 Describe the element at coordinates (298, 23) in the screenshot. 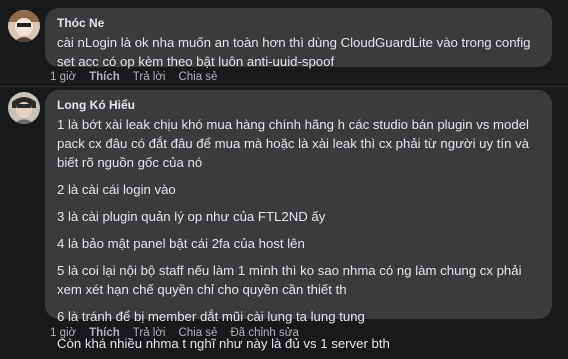

I see `comment-author: Thóc Ne` at that location.